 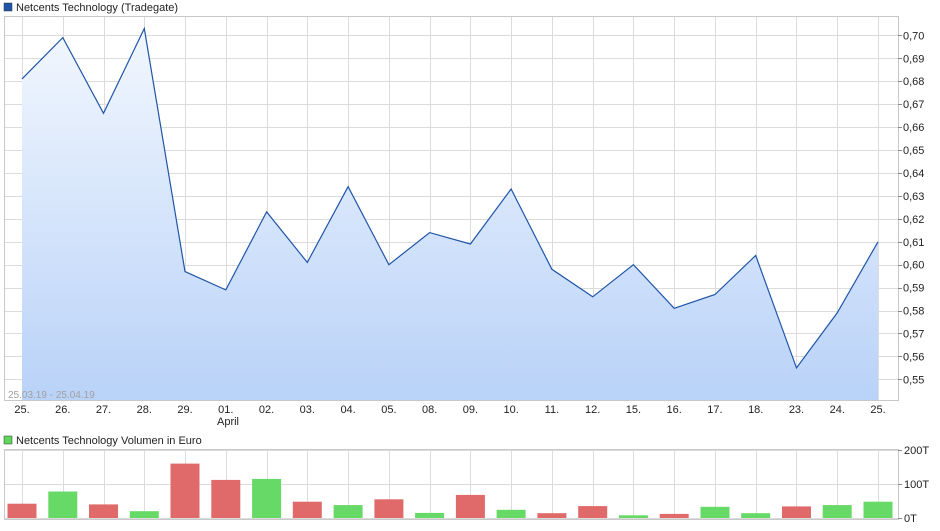 What do you see at coordinates (913, 334) in the screenshot?
I see `price-y-tick-label: 0,57` at bounding box center [913, 334].